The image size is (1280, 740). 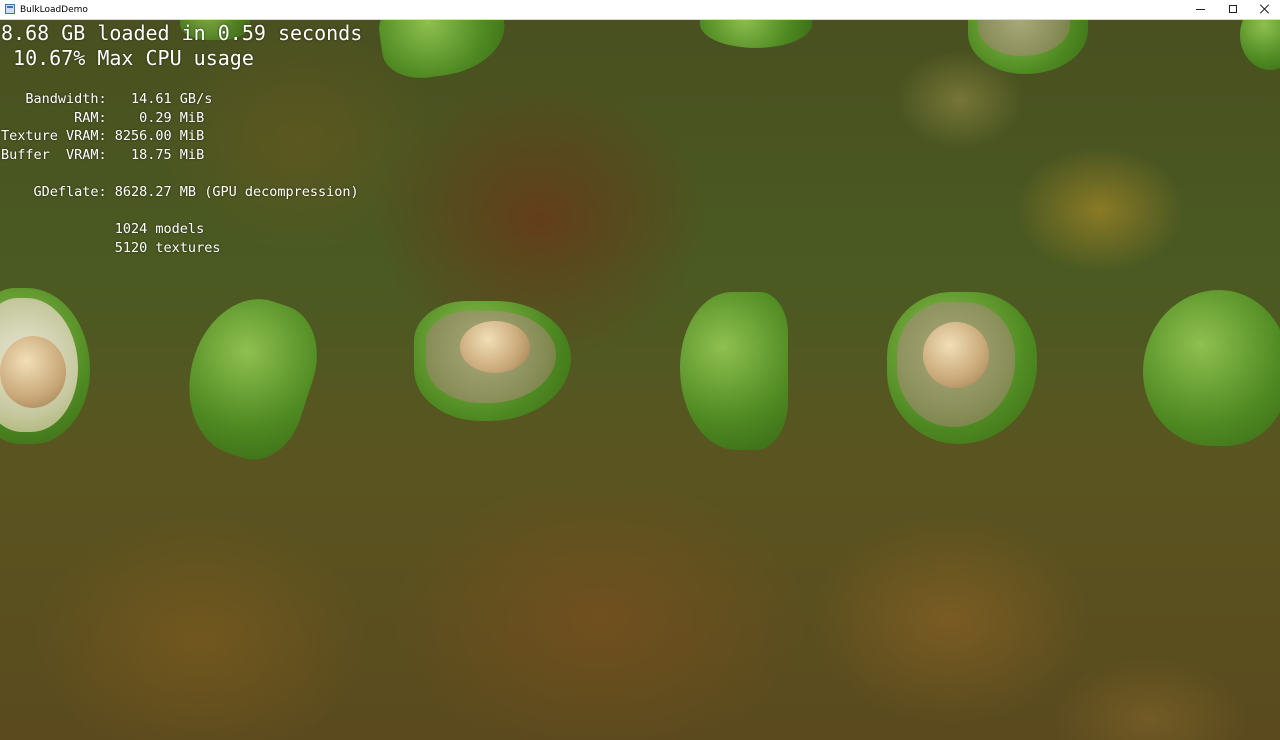 What do you see at coordinates (107, 99) in the screenshot?
I see `bandwidth-stat: Bandwidth: 14.61 GB/s` at bounding box center [107, 99].